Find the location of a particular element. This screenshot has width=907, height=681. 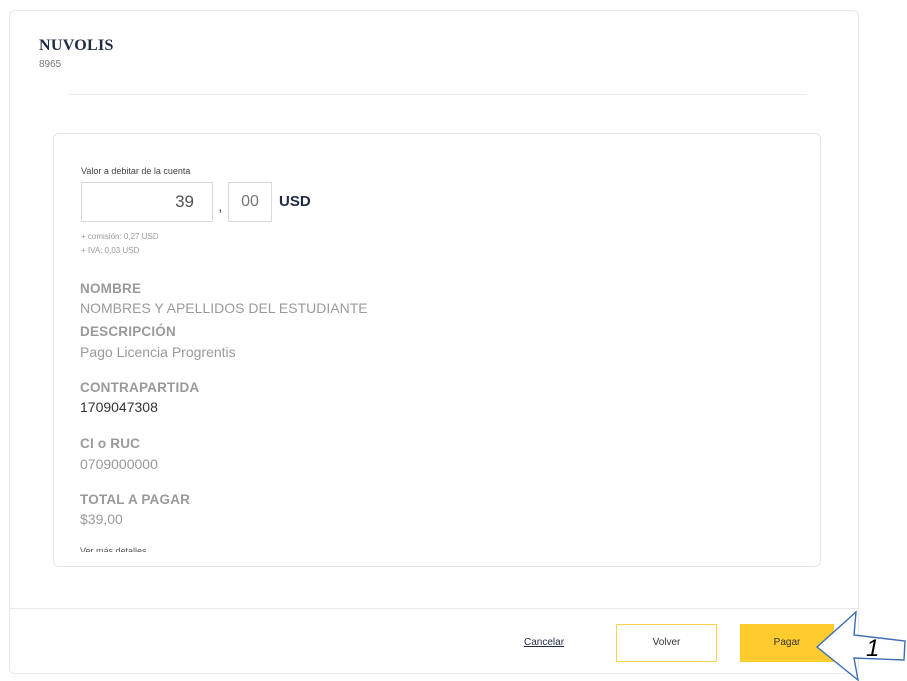

commission-text: + comisión: 0,27 USD is located at coordinates (120, 236).